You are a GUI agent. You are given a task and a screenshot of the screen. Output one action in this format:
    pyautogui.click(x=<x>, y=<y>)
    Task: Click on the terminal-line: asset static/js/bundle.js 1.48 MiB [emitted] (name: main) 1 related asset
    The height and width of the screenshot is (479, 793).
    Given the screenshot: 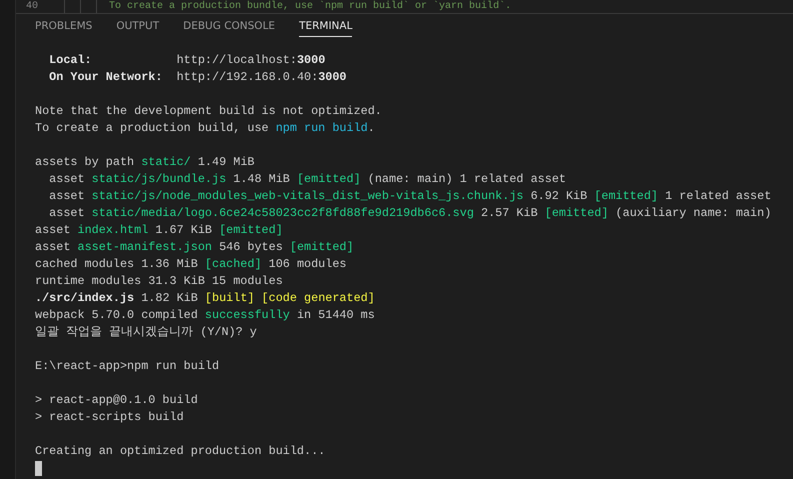 What is the action you would take?
    pyautogui.click(x=307, y=179)
    